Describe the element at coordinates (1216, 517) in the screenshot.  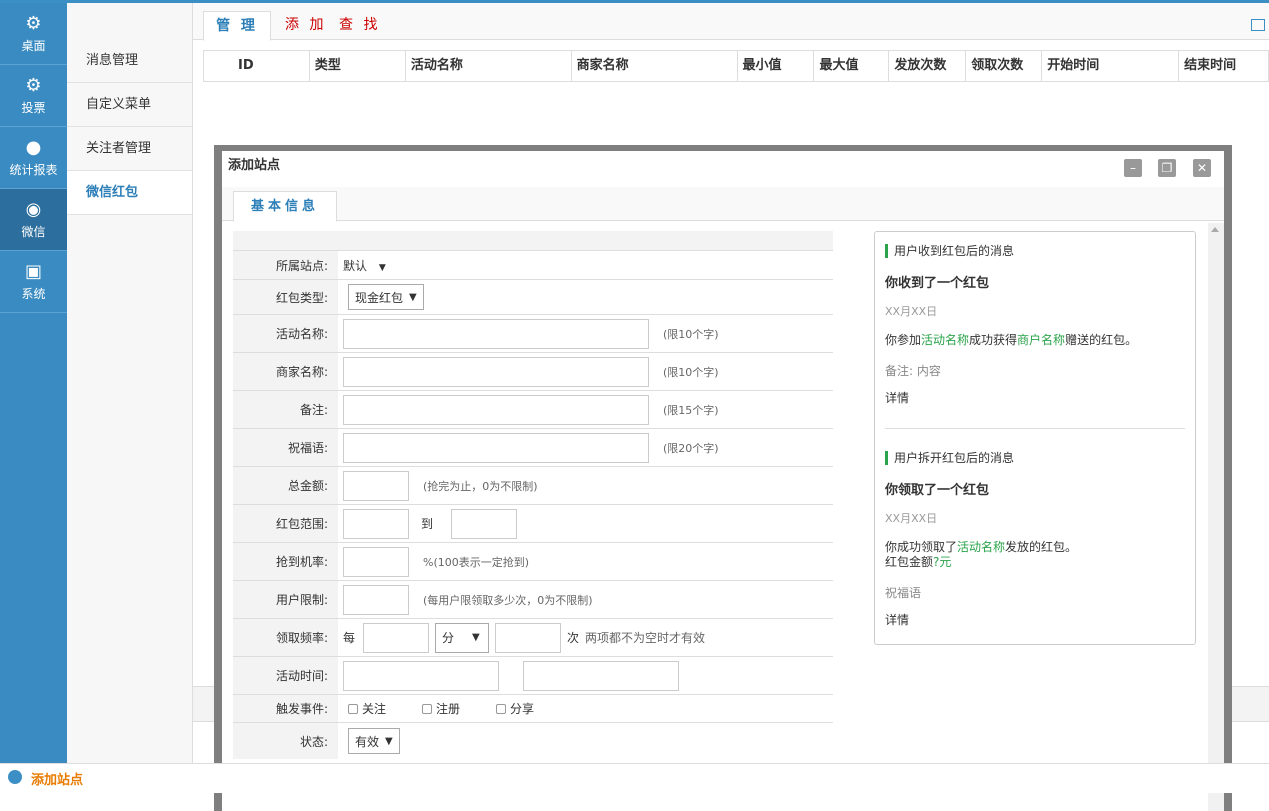
I see `dialog-scrollbar` at that location.